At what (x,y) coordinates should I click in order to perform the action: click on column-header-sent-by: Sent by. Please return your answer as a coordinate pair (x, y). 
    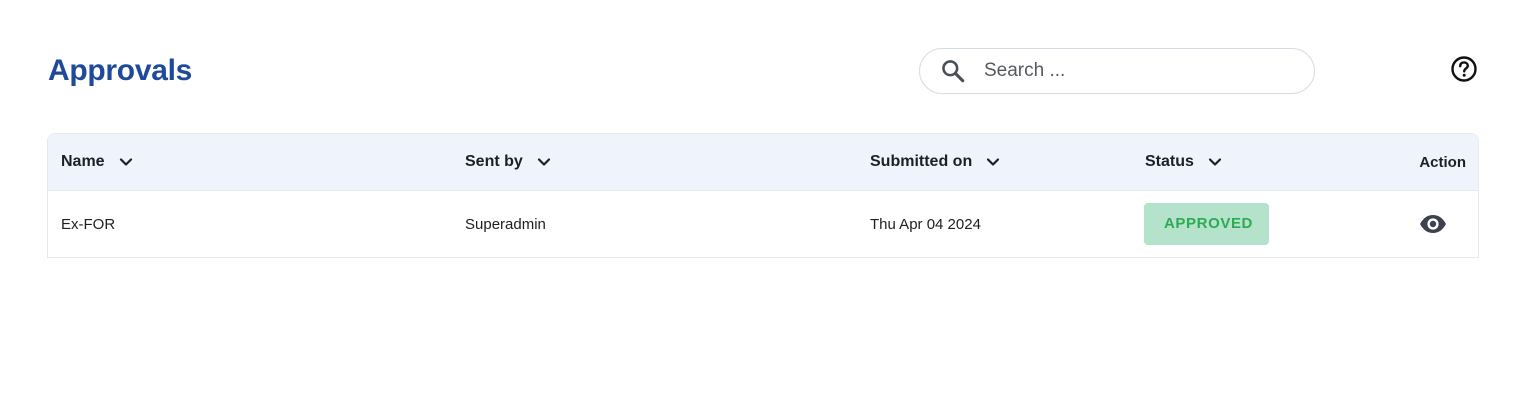
    Looking at the image, I should click on (508, 162).